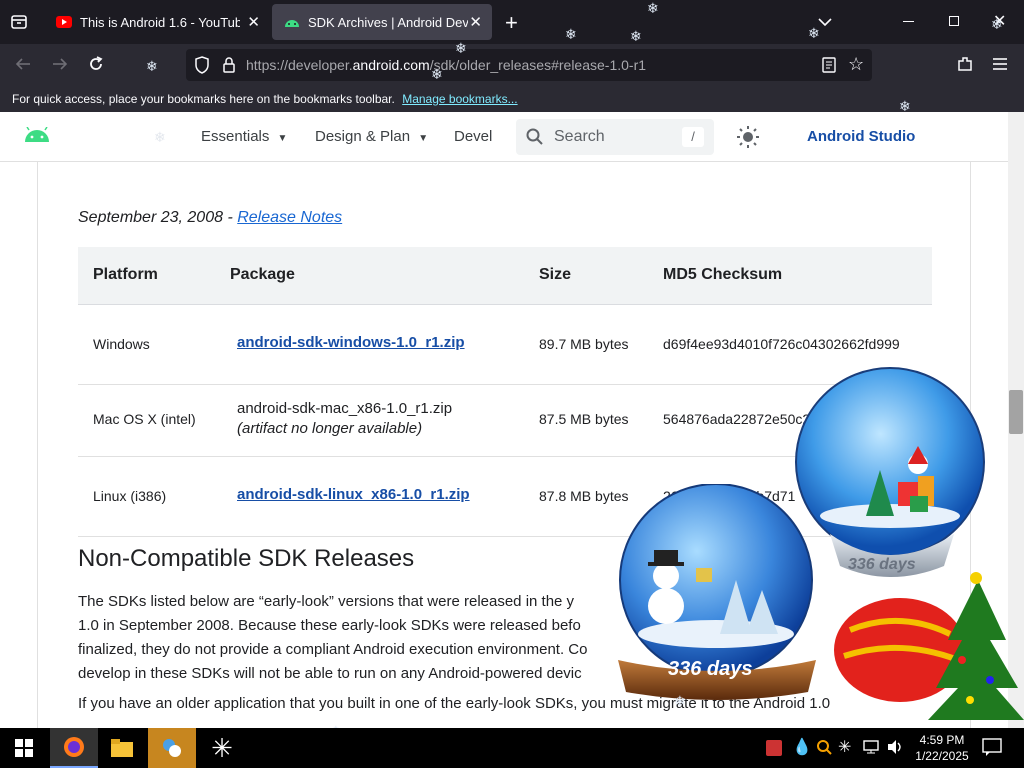  What do you see at coordinates (615, 137) in the screenshot?
I see `search-input: Search /` at bounding box center [615, 137].